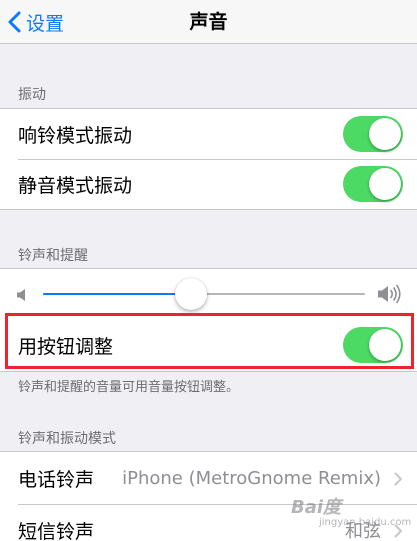  I want to click on back-button-label: 设置, so click(45, 23).